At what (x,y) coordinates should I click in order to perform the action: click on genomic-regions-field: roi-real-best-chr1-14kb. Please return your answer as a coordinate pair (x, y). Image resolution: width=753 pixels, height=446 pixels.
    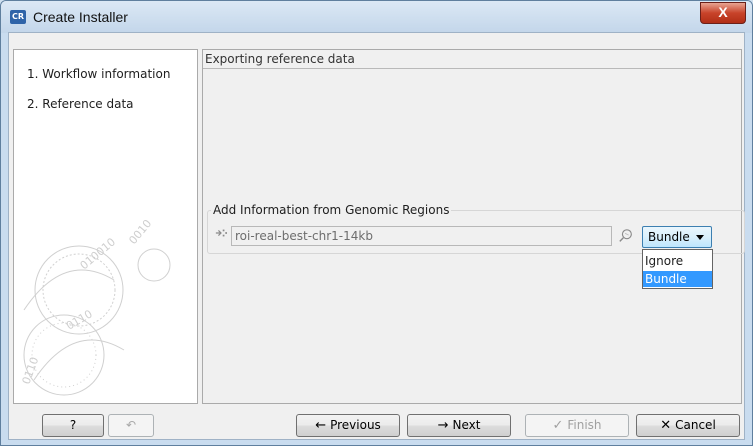
    Looking at the image, I should click on (421, 236).